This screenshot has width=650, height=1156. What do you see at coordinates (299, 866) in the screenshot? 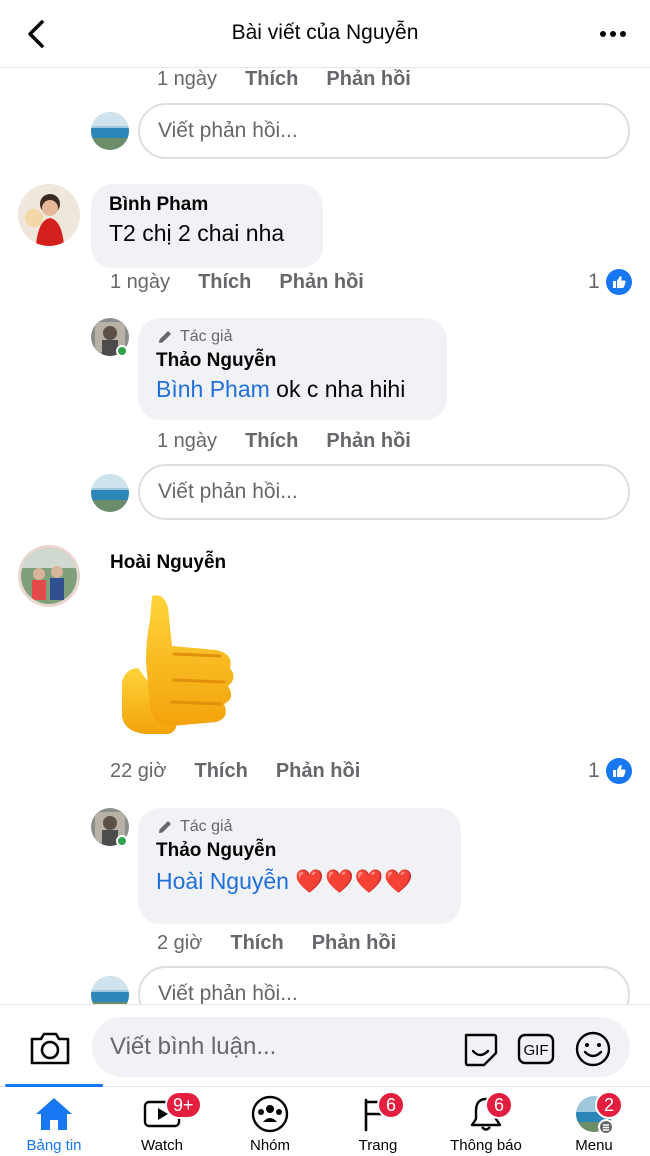
I see `reply-bubble: Tác giả Thảo Nguyễn Hoài Nguyễn ❤️❤️❤️❤️` at bounding box center [299, 866].